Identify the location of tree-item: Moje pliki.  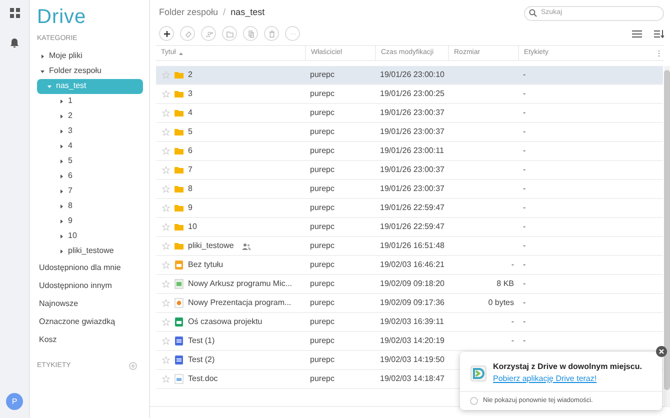
(90, 56).